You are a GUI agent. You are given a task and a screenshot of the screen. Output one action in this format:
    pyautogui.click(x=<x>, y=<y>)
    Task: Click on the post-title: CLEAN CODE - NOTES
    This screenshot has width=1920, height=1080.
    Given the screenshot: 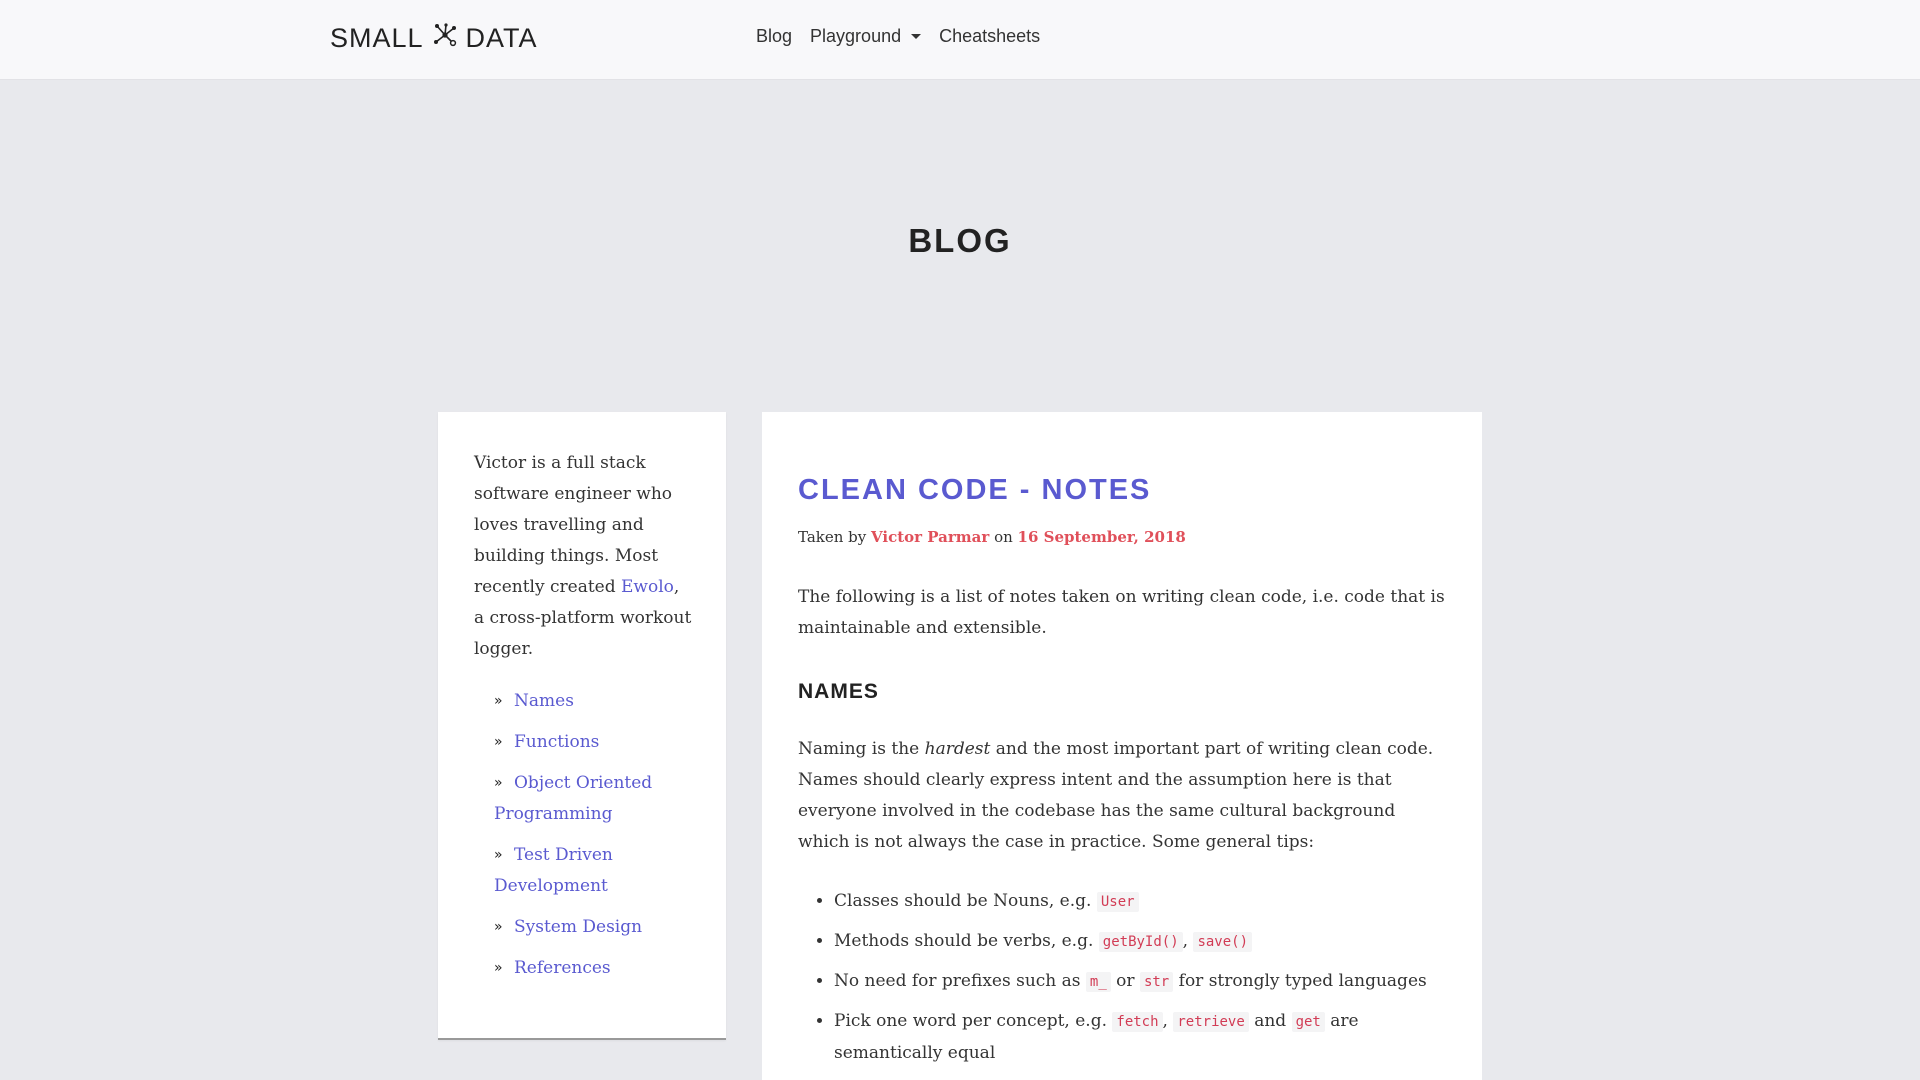 What is the action you would take?
    pyautogui.click(x=975, y=490)
    